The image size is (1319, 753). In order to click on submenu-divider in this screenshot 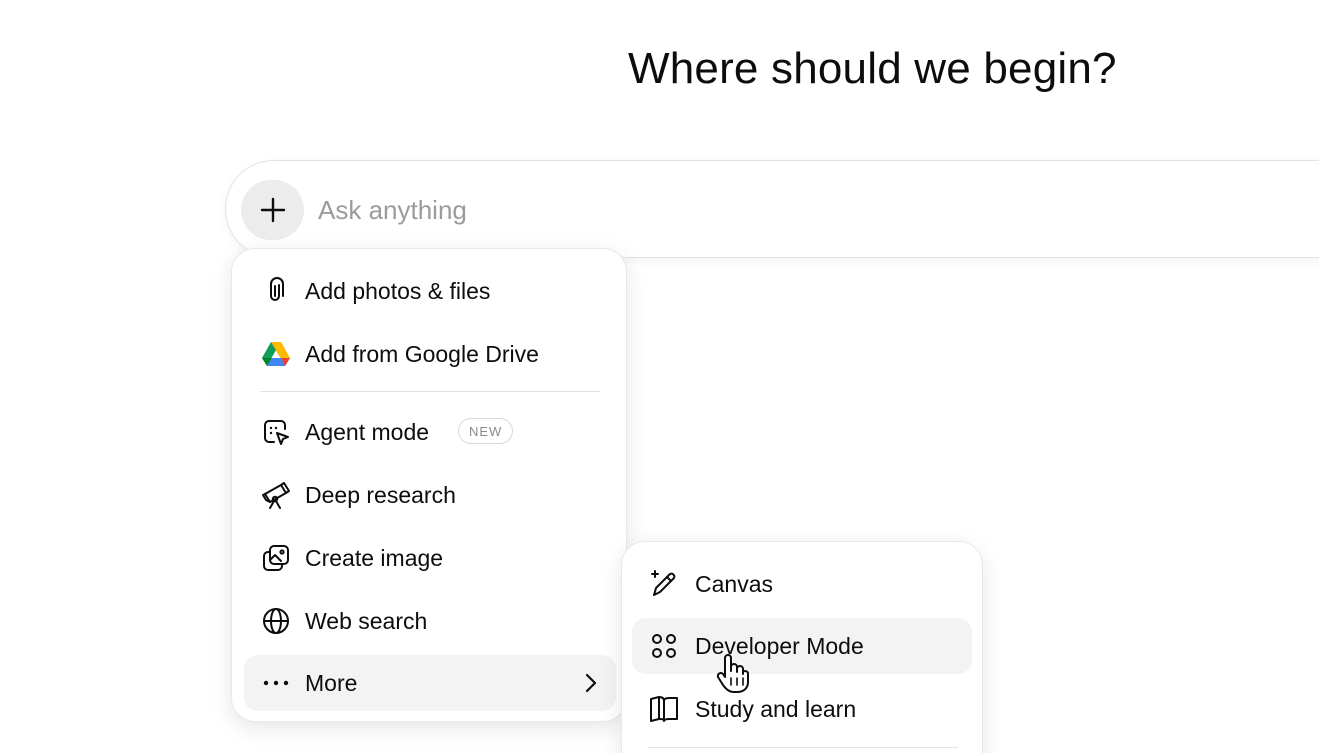, I will do `click(803, 747)`.